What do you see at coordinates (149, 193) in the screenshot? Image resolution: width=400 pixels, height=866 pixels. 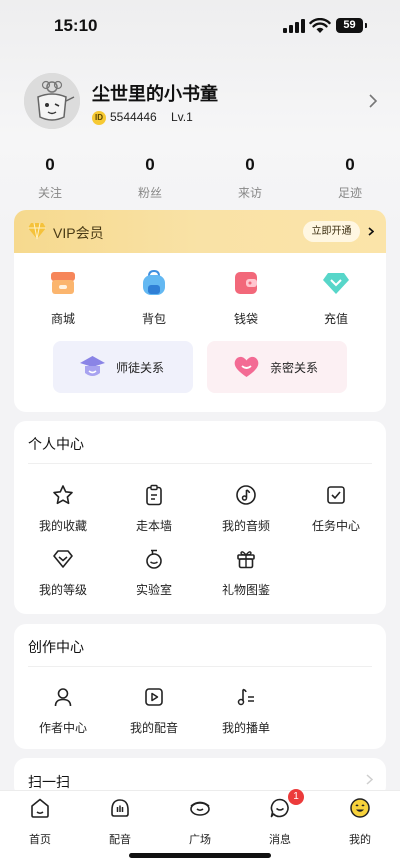 I see `stat-label: 粉丝` at bounding box center [149, 193].